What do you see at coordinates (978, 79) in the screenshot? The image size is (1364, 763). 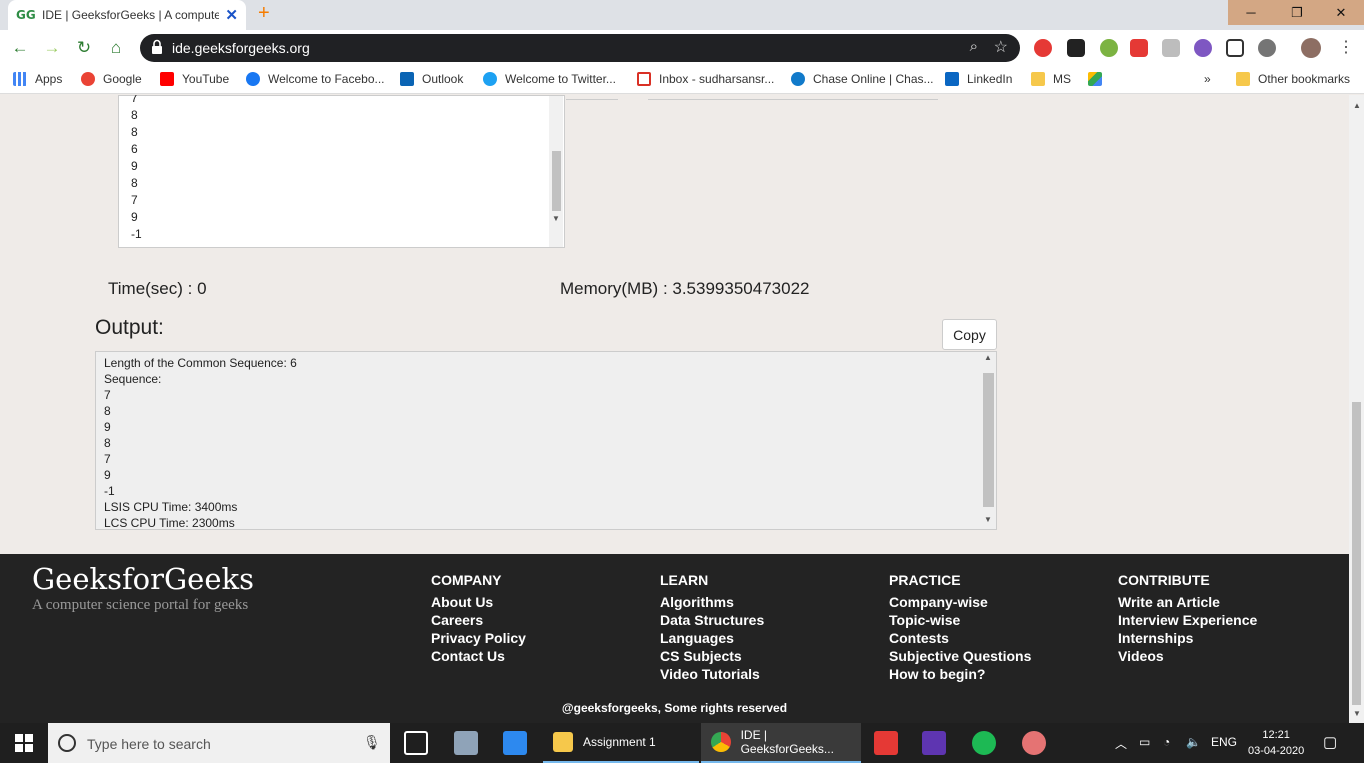 I see `bookmark-linkedin: LinkedIn` at bounding box center [978, 79].